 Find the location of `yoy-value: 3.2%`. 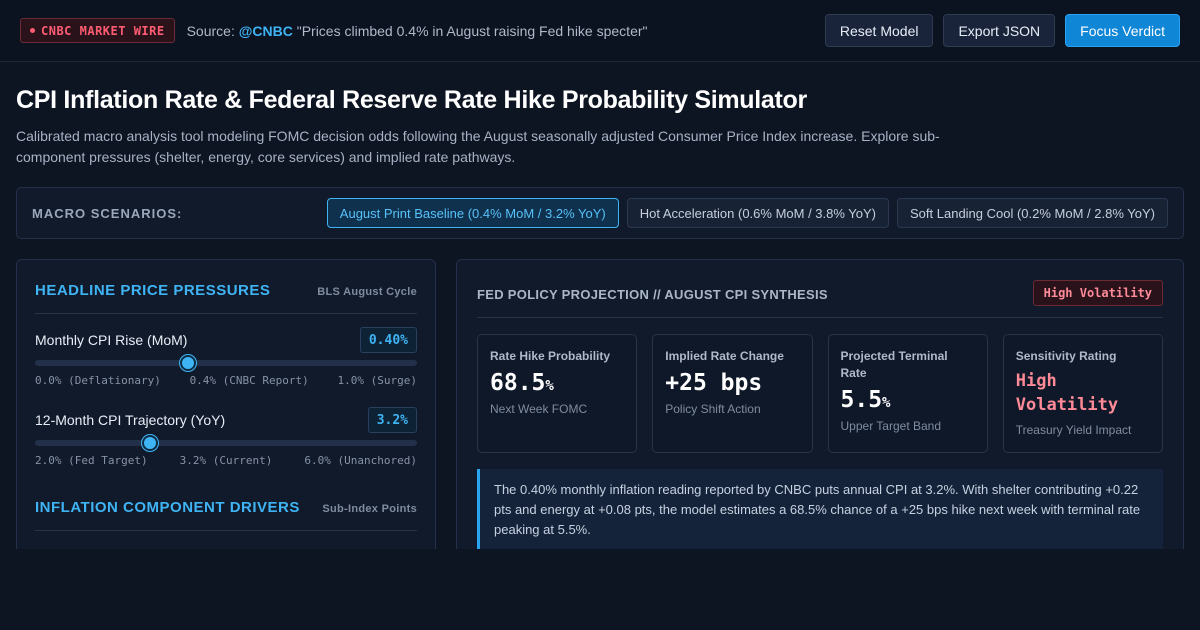

yoy-value: 3.2% is located at coordinates (392, 420).